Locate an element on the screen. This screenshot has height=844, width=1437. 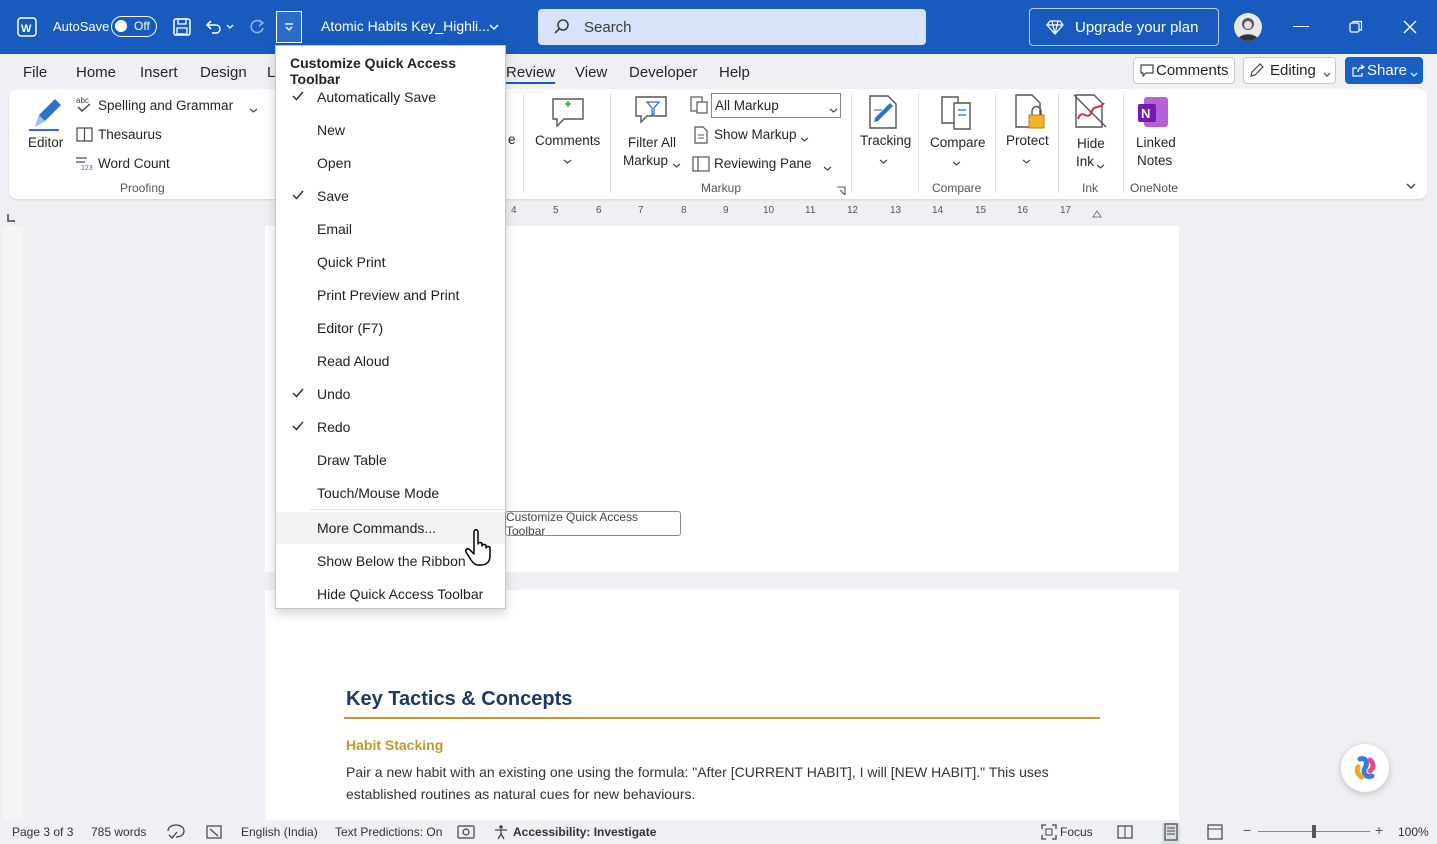
tracking-button: Tracking is located at coordinates (885, 140).